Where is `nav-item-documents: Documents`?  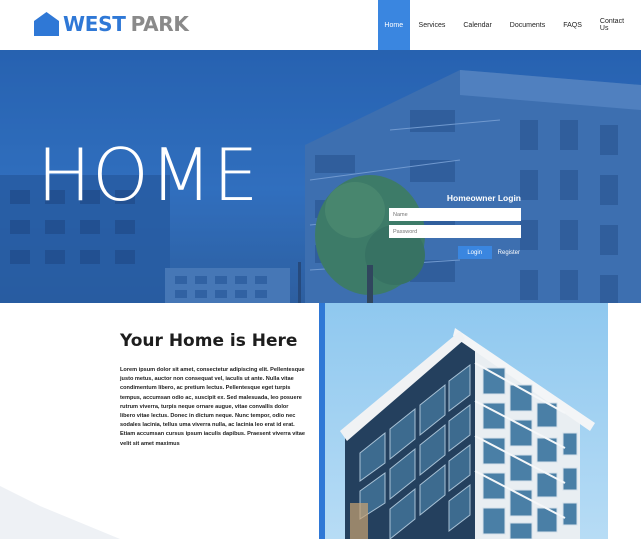
nav-item-documents: Documents is located at coordinates (527, 25).